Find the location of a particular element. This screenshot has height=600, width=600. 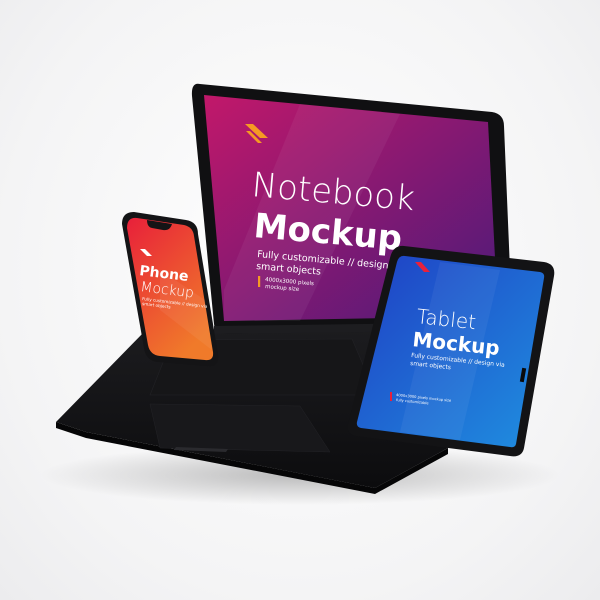

notebook-spec-marker is located at coordinates (259, 281).